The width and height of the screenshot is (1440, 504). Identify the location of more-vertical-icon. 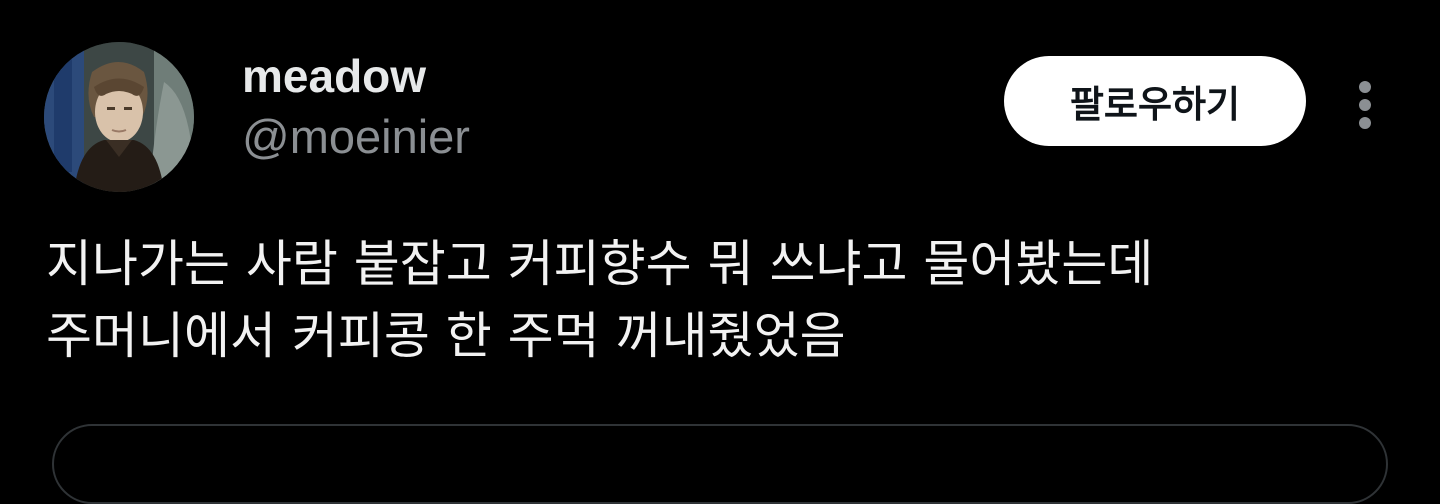
(1365, 105).